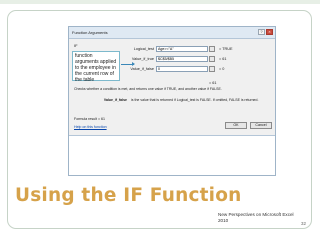 Image resolution: width=320 pixels, height=240 pixels. I want to click on dialog-titlebar: Function Arguments ? ×, so click(172, 33).